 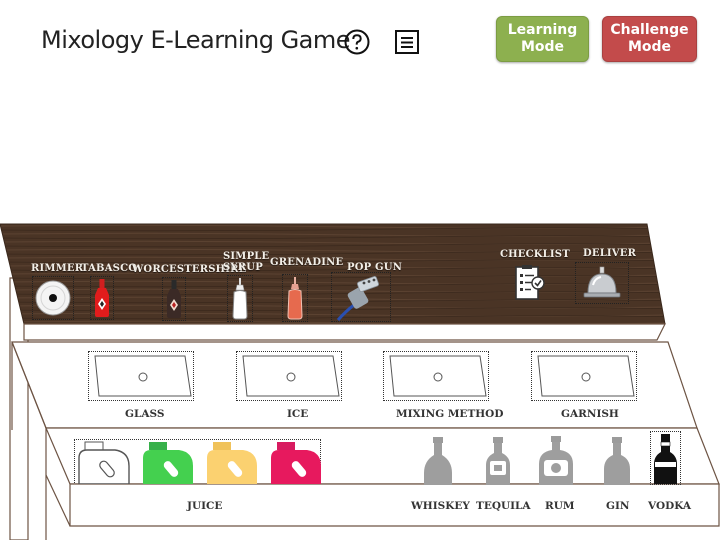 I want to click on ice-slot, so click(x=289, y=376).